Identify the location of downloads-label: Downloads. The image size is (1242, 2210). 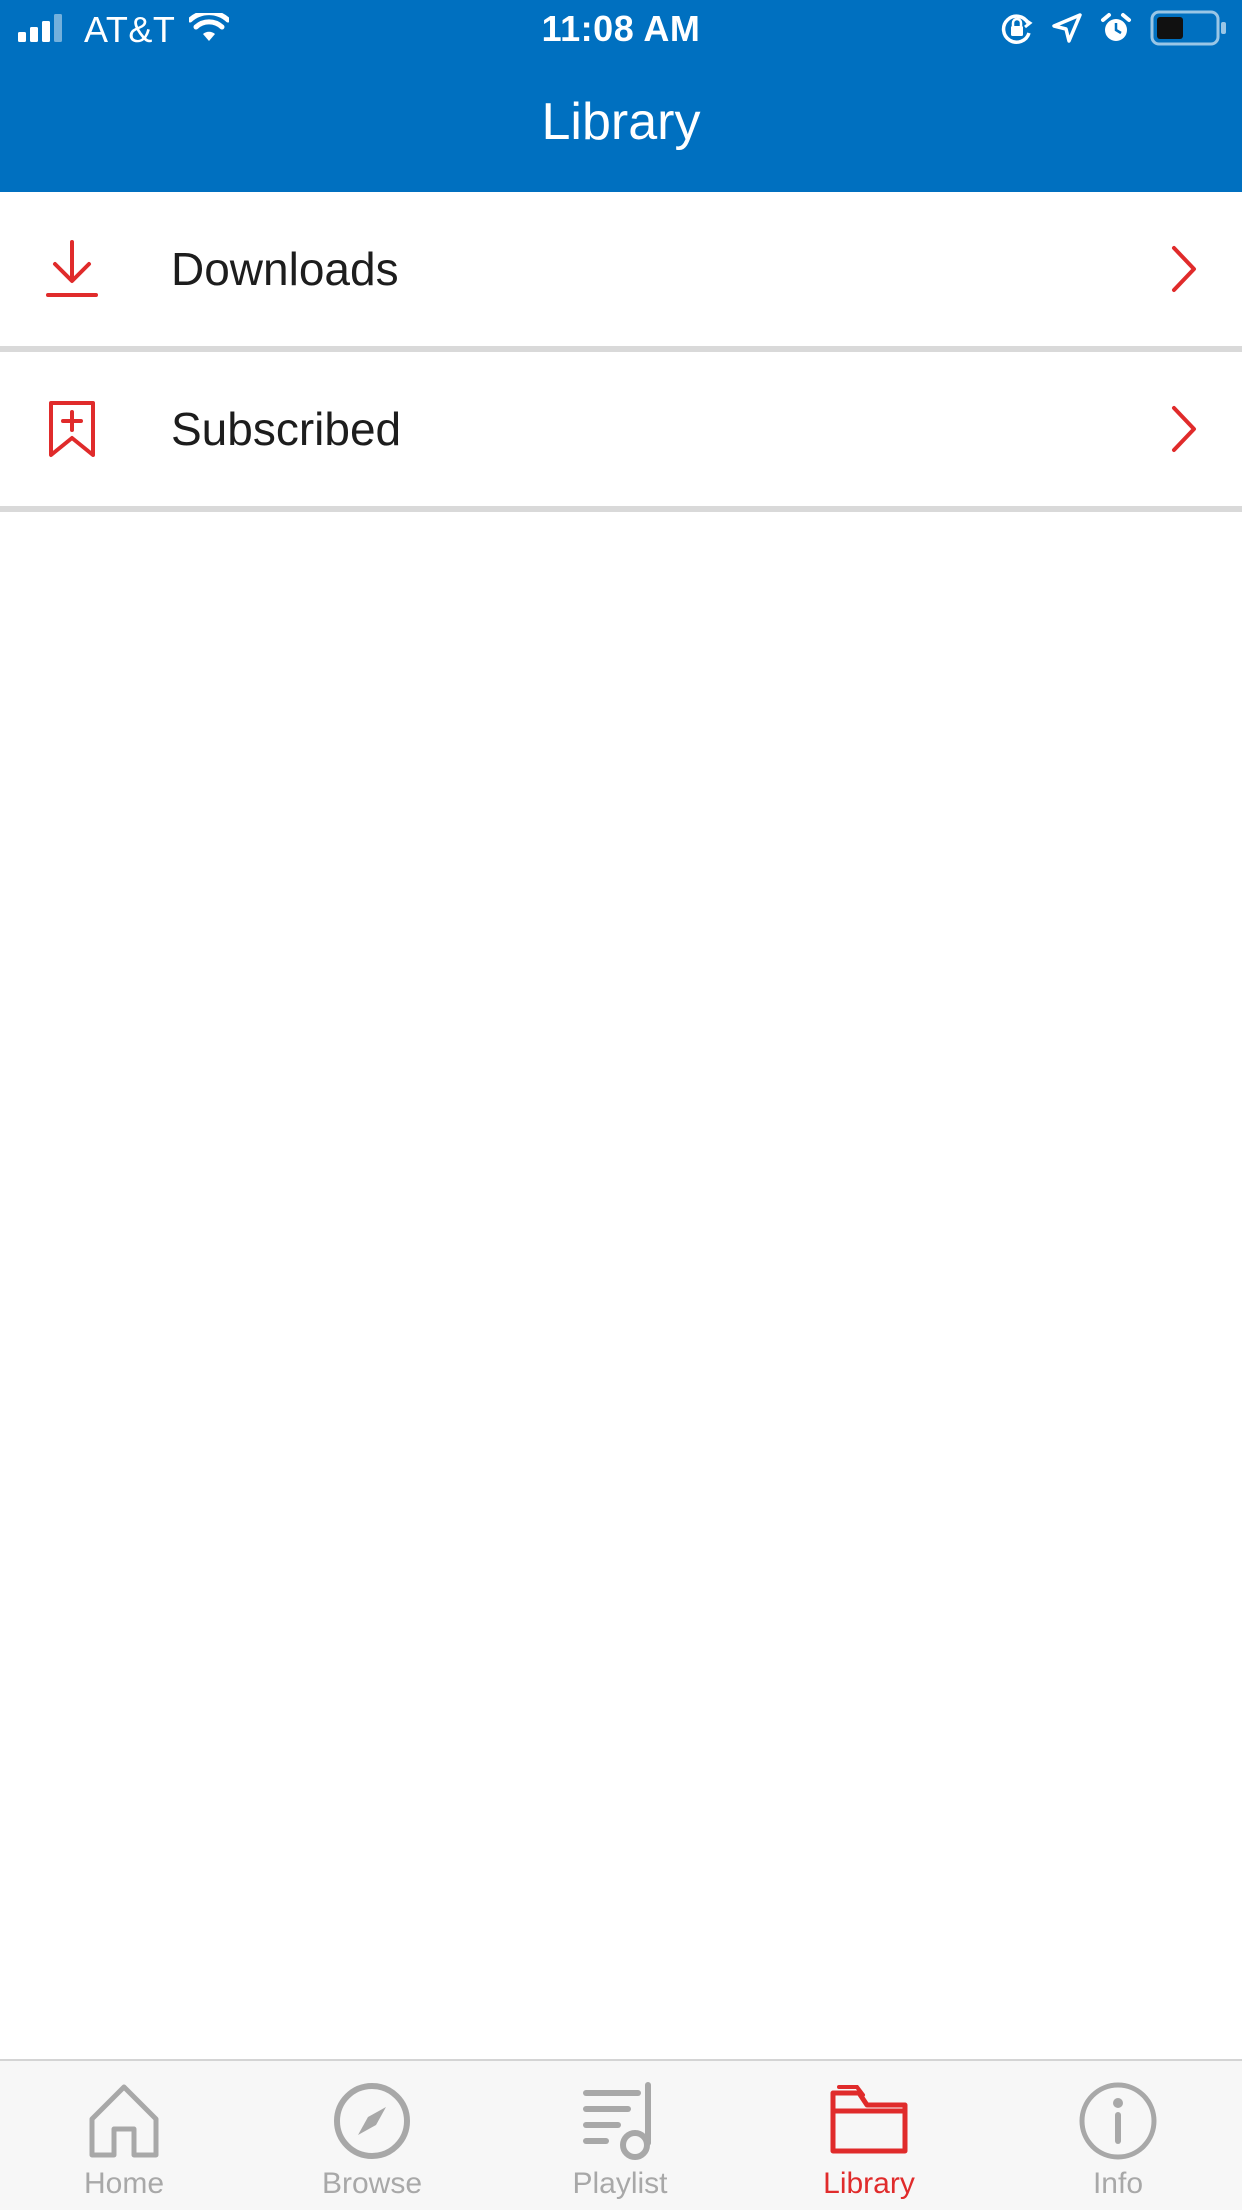
(285, 269).